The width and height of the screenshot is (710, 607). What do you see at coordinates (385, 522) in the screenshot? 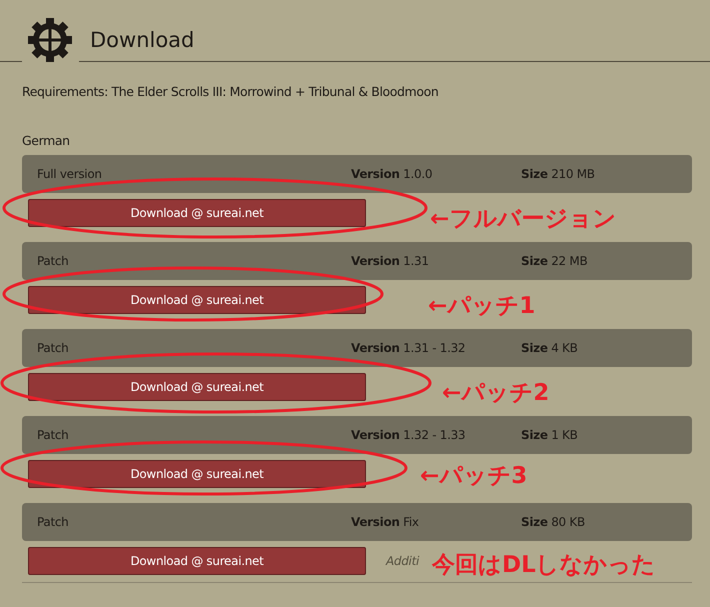
I see `version-text: Version Fix` at bounding box center [385, 522].